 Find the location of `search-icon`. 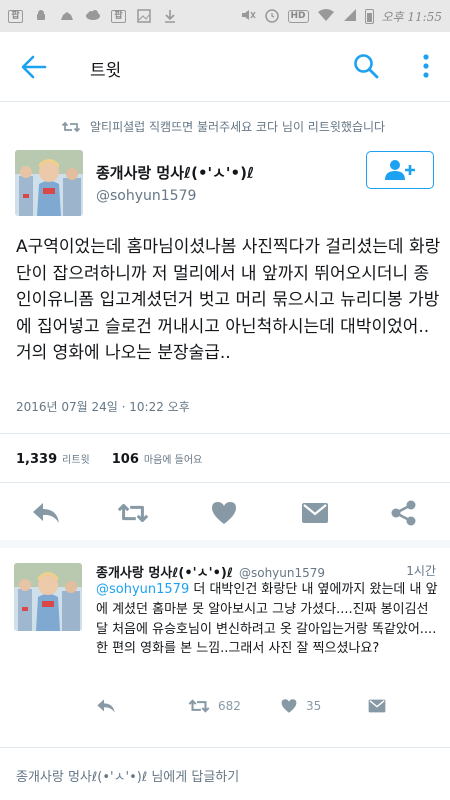

search-icon is located at coordinates (366, 66).